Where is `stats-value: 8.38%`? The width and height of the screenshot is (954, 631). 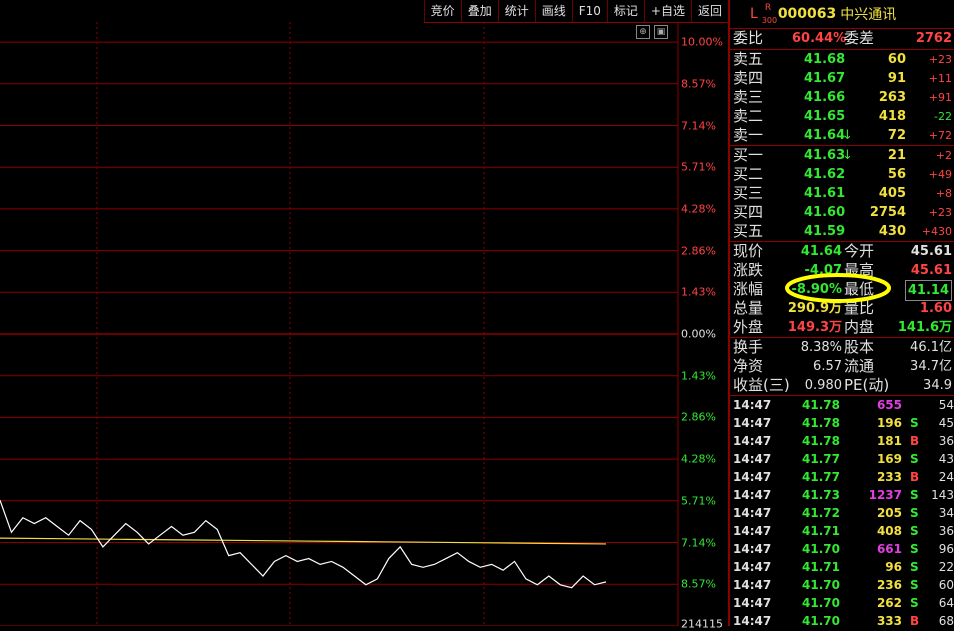
stats-value: 8.38% is located at coordinates (821, 347).